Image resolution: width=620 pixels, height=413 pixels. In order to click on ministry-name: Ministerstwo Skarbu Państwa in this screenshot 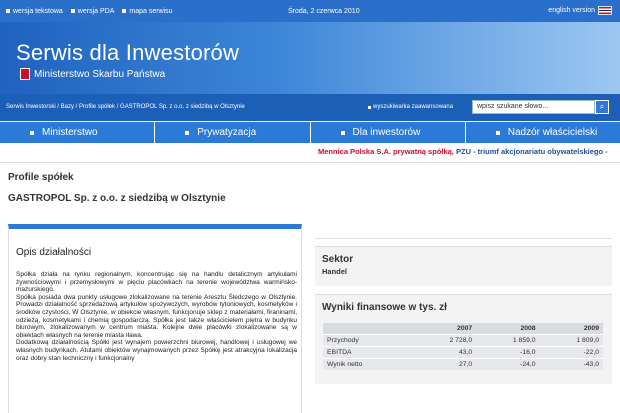, I will do `click(100, 74)`.